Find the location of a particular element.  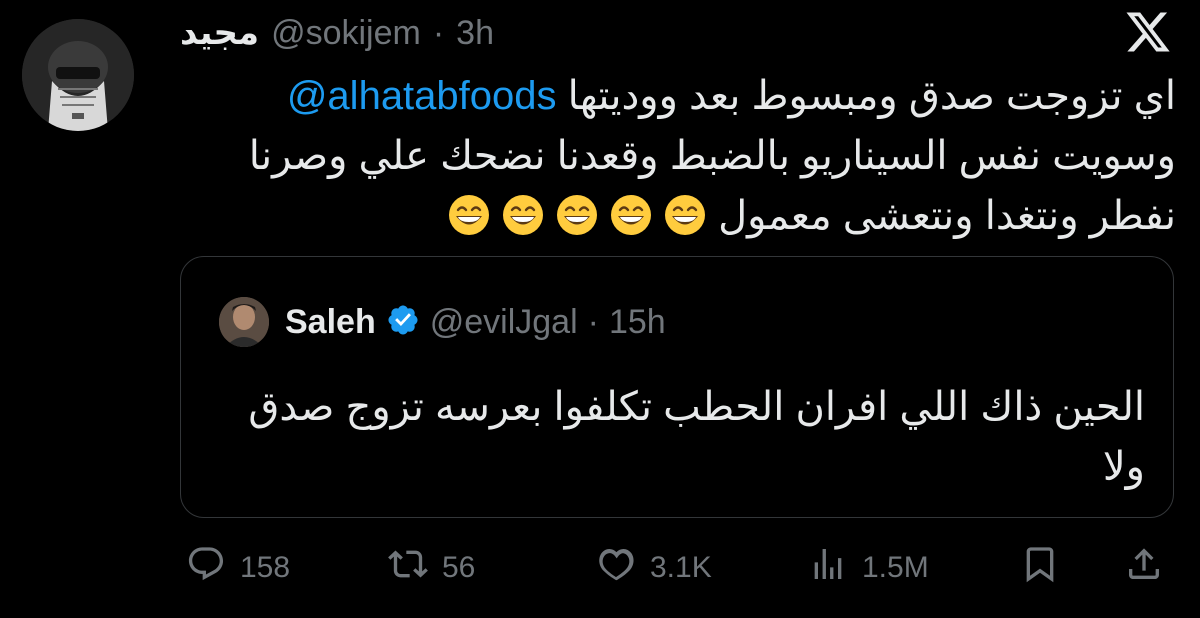

bookmark-icon is located at coordinates (1040, 568).